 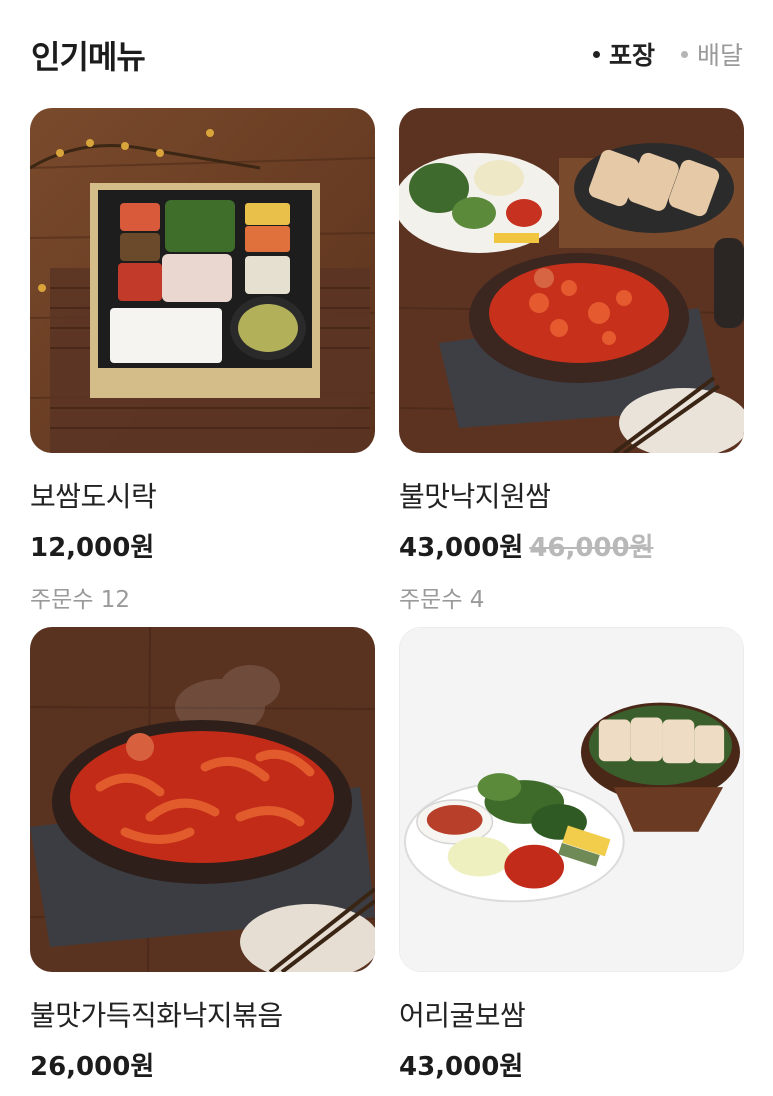 What do you see at coordinates (202, 799) in the screenshot?
I see `menu-image-fire-octopus-stirfry` at bounding box center [202, 799].